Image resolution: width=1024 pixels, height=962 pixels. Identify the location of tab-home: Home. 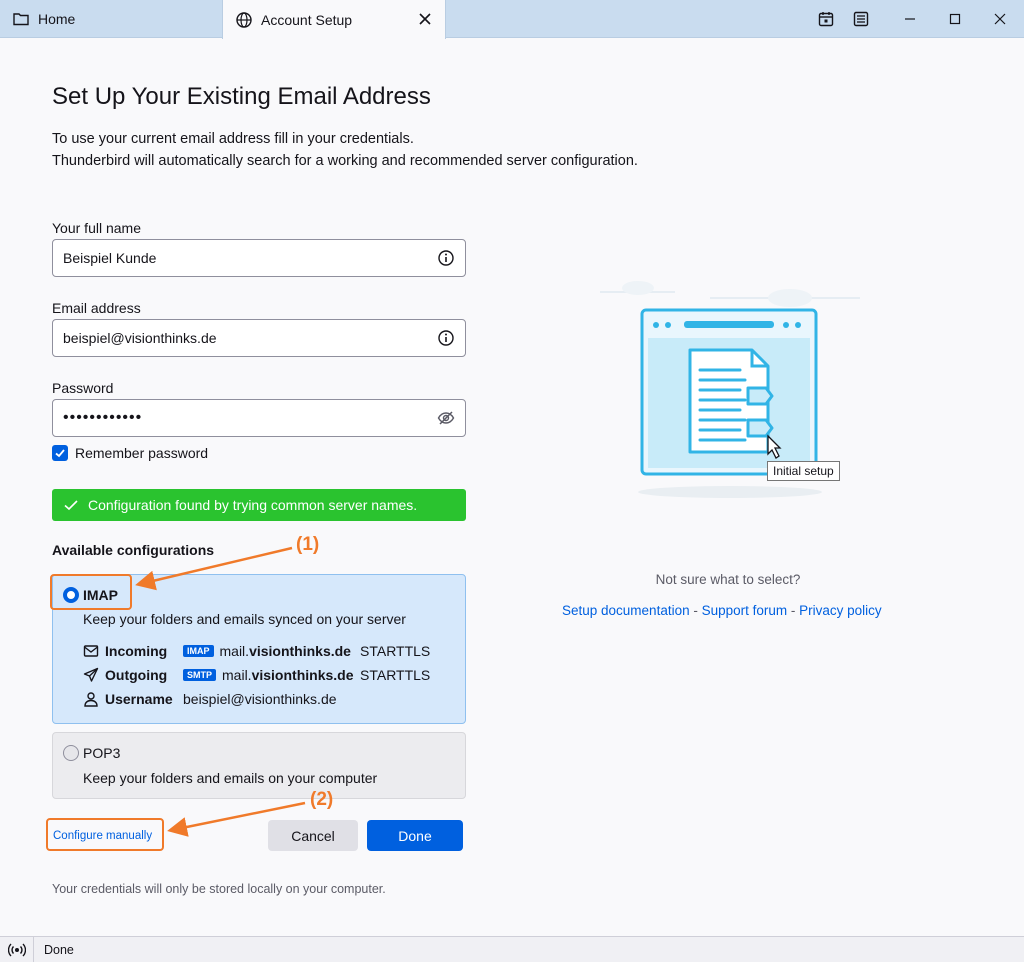
(111, 19).